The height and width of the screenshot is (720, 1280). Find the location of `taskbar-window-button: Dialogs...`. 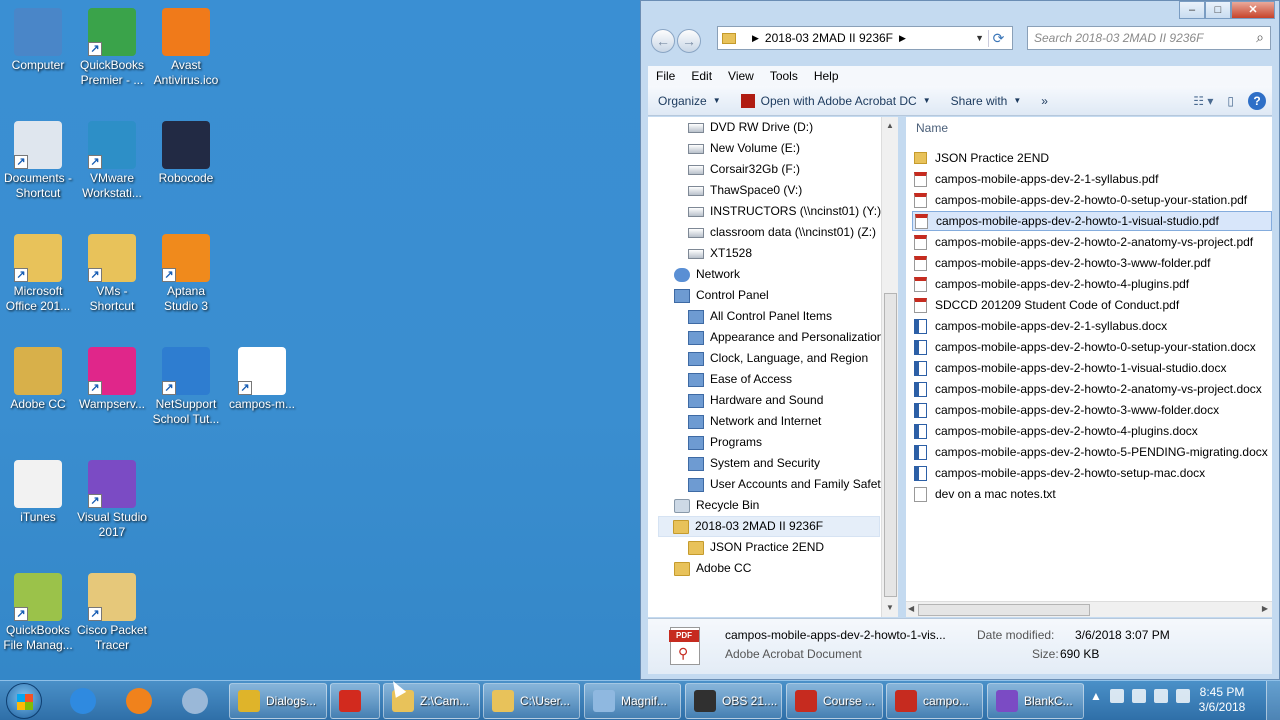

taskbar-window-button: Dialogs... is located at coordinates (278, 701).